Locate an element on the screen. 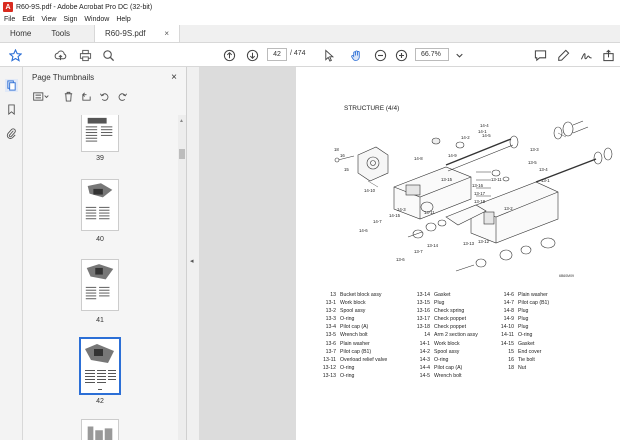  list-item: 13-11 Overload relief valve is located at coordinates (355, 359).